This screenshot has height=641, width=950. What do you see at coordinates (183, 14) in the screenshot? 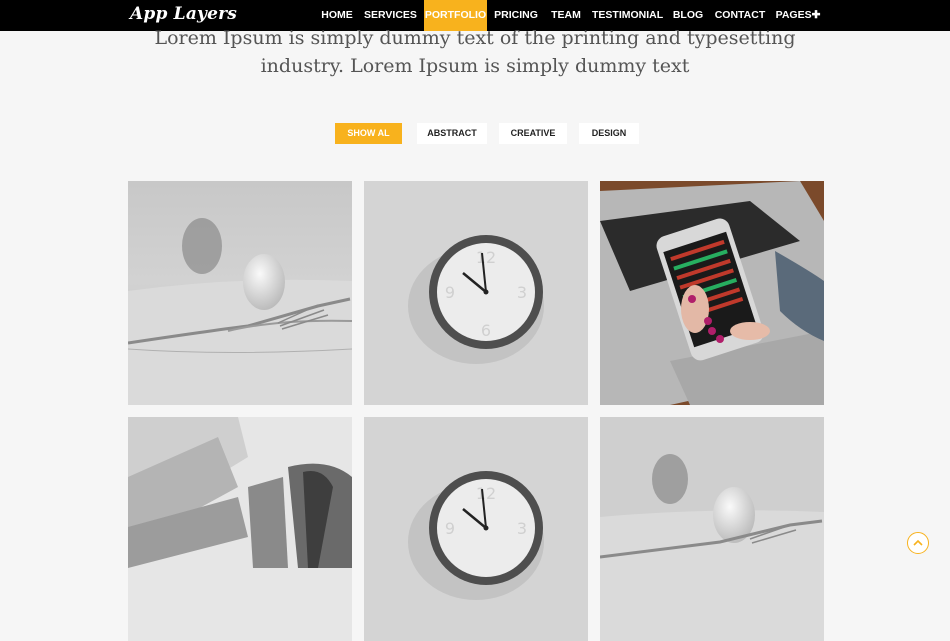
I see `brand-logo: App Layers` at bounding box center [183, 14].